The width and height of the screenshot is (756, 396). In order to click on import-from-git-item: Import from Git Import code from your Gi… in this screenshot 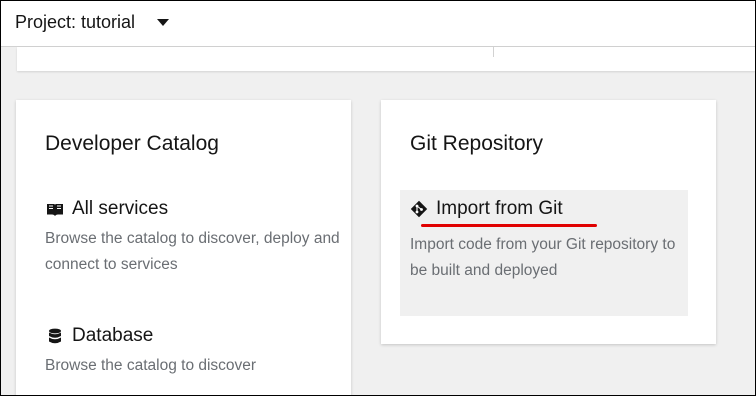, I will do `click(544, 253)`.